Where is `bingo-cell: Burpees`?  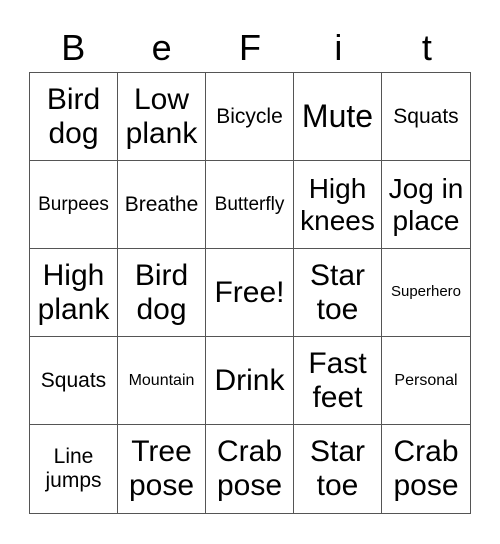 bingo-cell: Burpees is located at coordinates (74, 205).